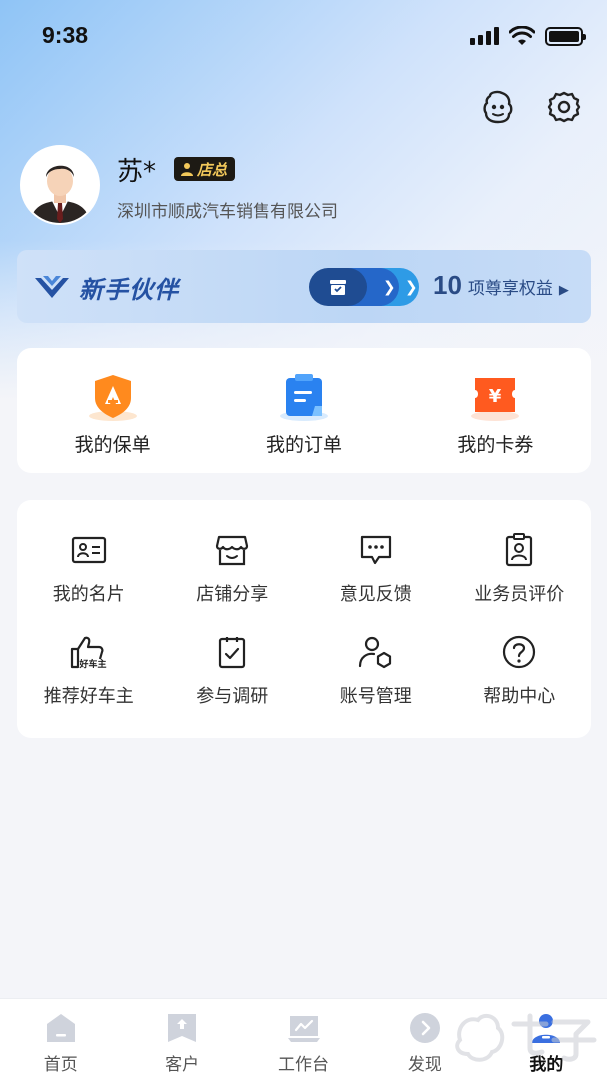 Image resolution: width=607 pixels, height=1080 pixels. I want to click on header-actions, so click(531, 107).